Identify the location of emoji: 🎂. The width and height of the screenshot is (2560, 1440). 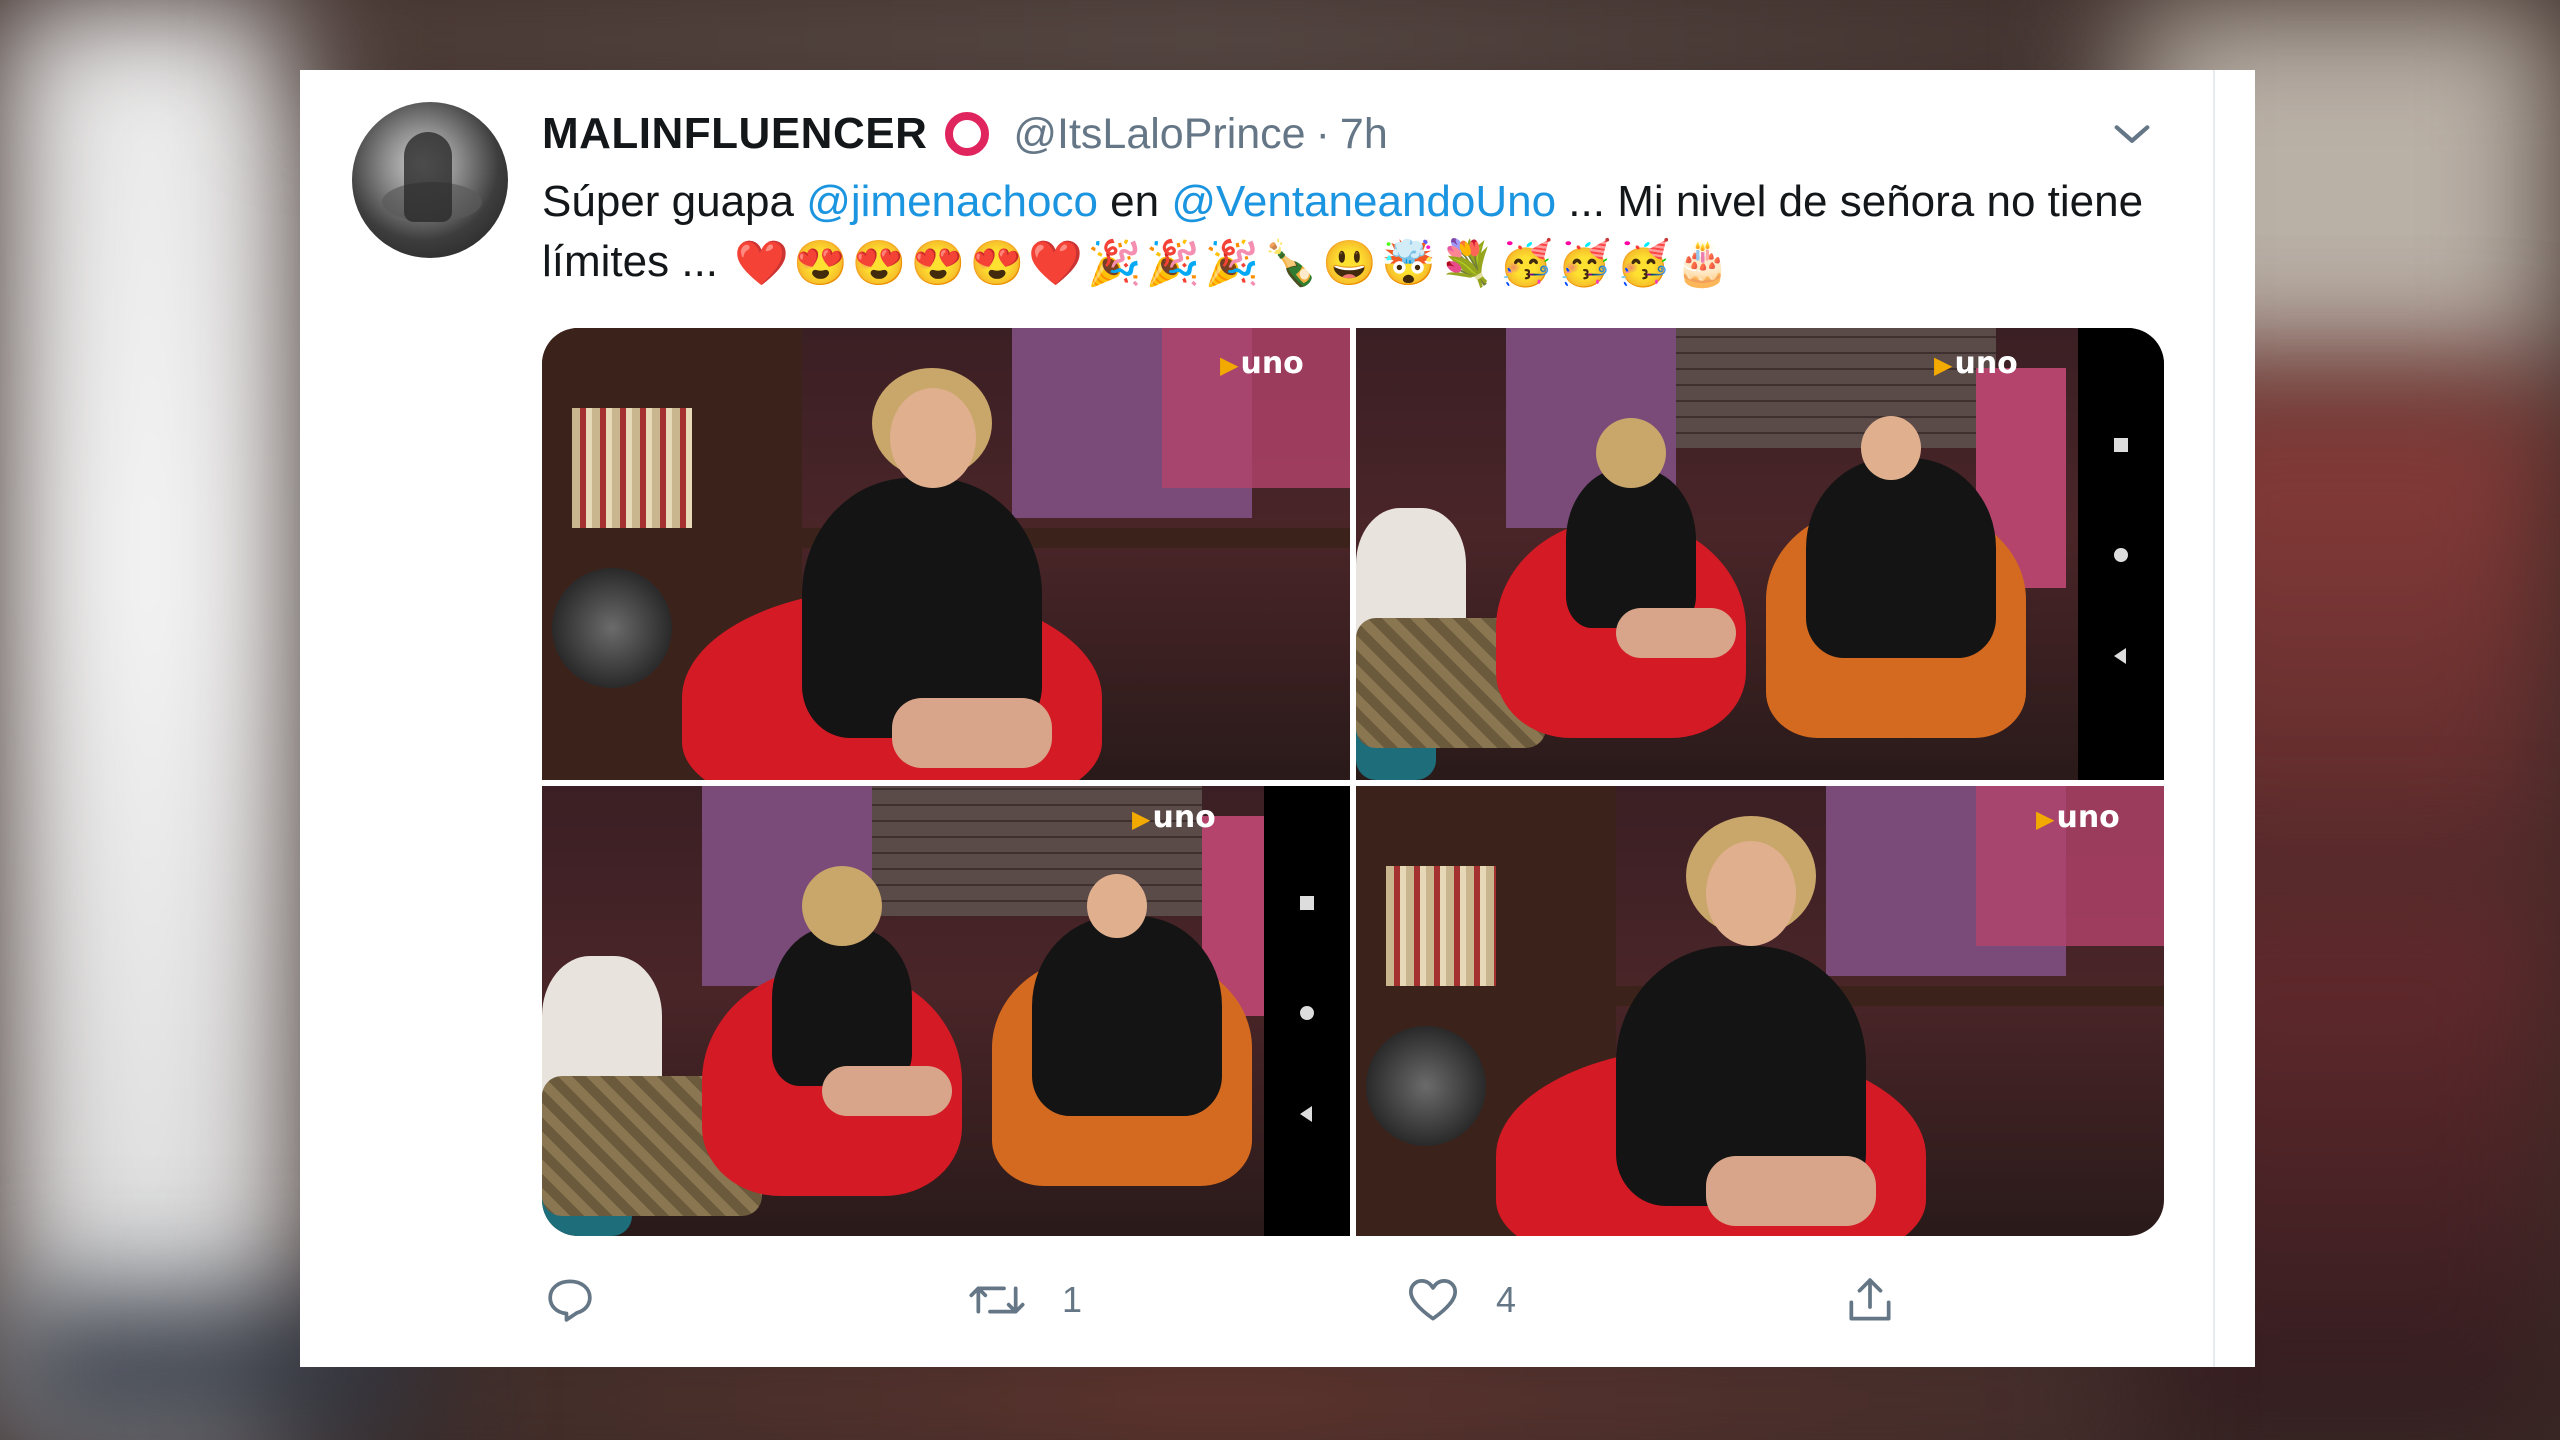
(1702, 264).